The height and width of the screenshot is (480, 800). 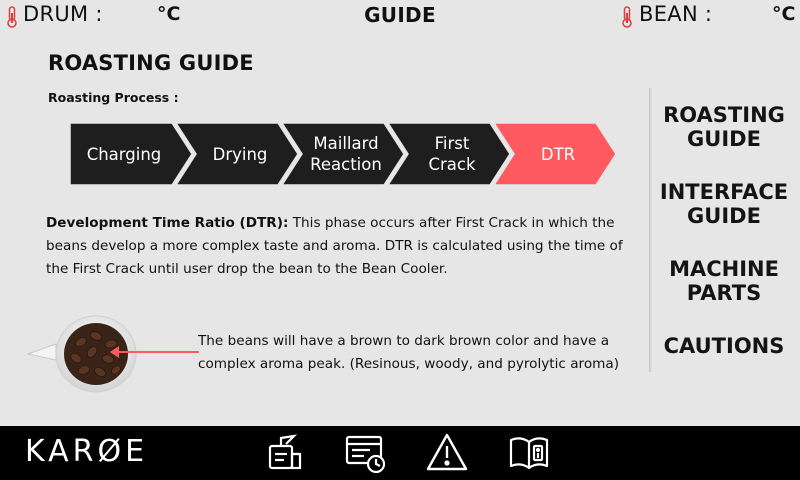 What do you see at coordinates (158, 352) in the screenshot?
I see `pointer-line` at bounding box center [158, 352].